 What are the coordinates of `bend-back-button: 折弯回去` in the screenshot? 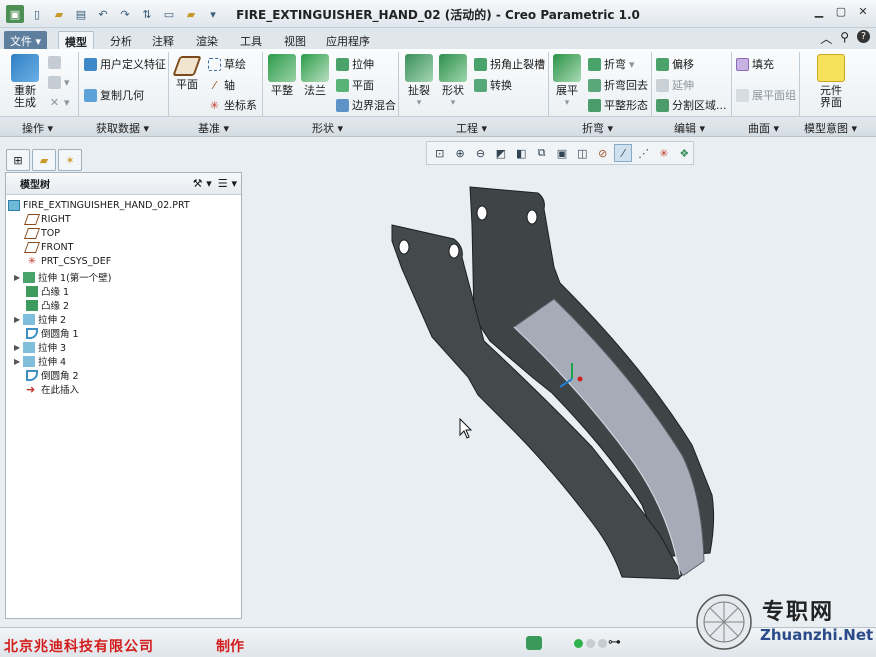 It's located at (618, 85).